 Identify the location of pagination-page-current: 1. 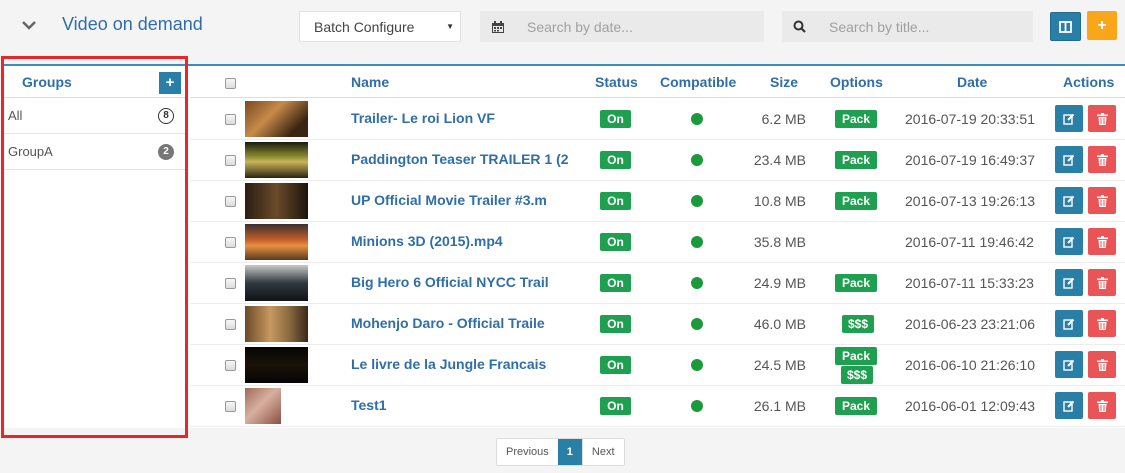
(569, 452).